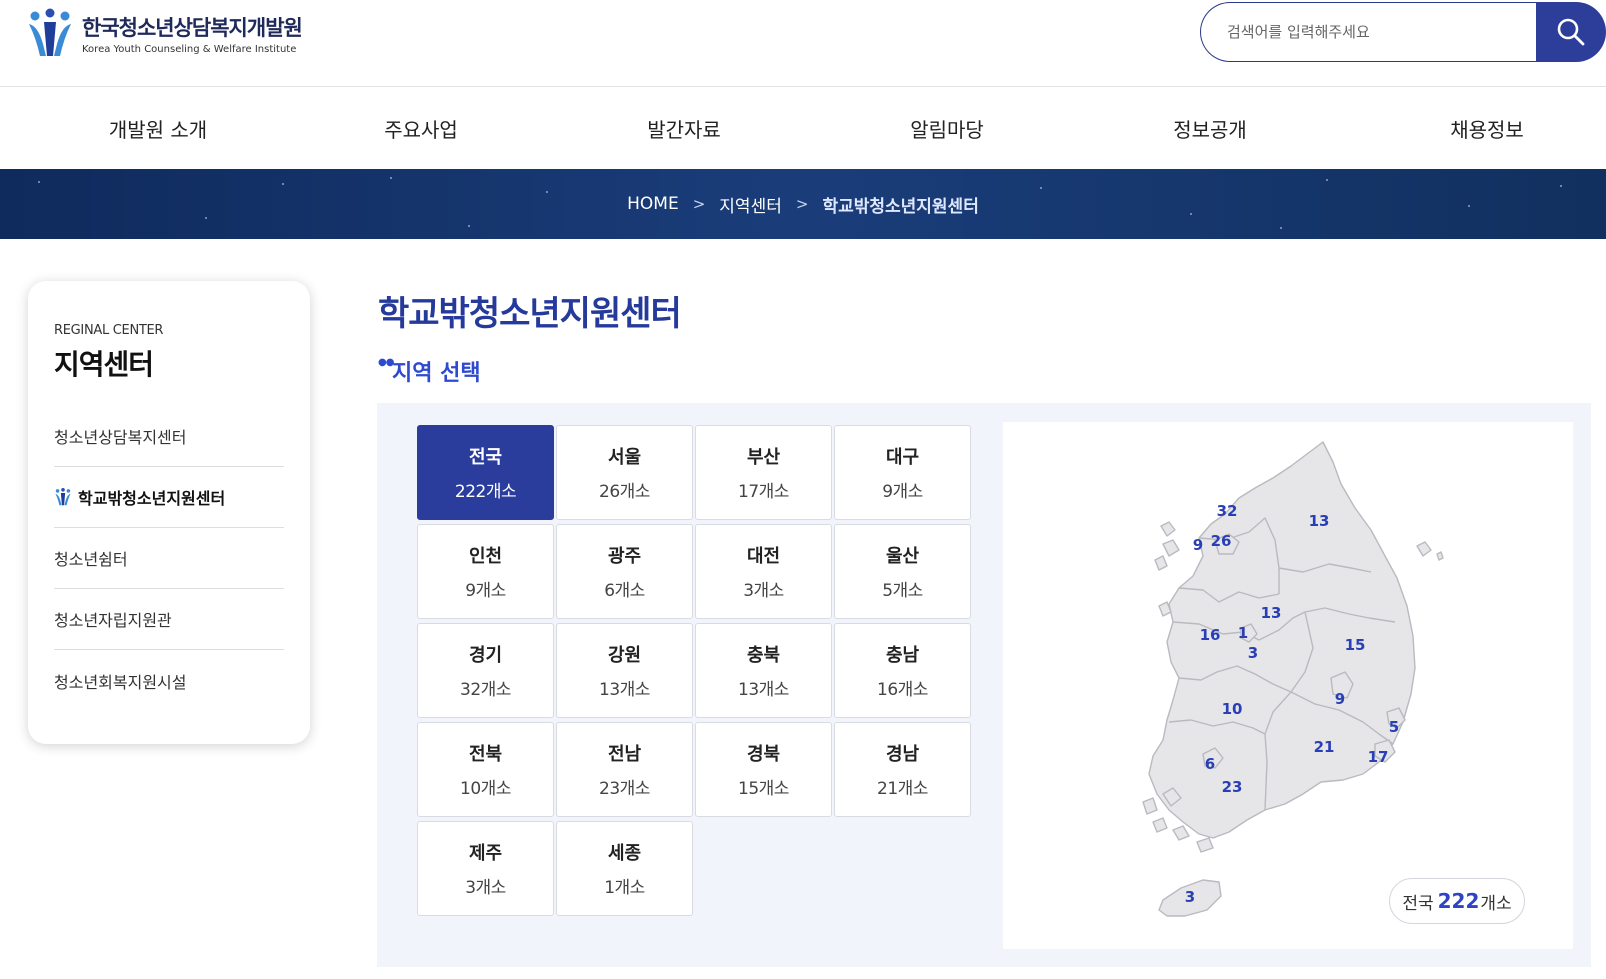  What do you see at coordinates (763, 769) in the screenshot?
I see `region-button: 경북 15개소` at bounding box center [763, 769].